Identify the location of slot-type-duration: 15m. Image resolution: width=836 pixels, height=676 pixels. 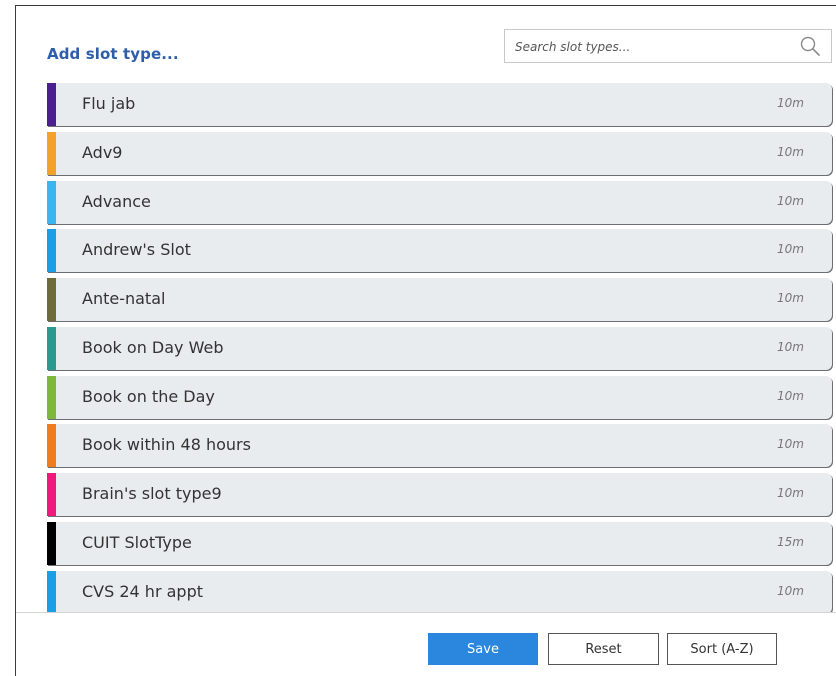
(790, 542).